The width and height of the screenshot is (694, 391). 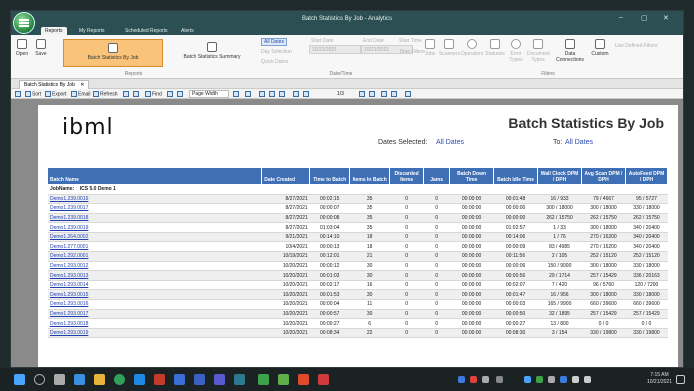 I want to click on day-selection-button: Day Selection, so click(x=276, y=52).